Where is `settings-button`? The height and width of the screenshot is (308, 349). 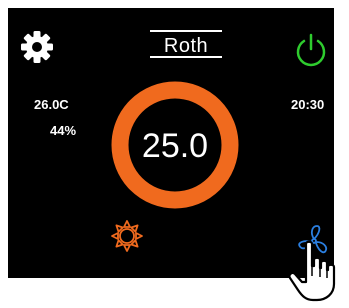 settings-button is located at coordinates (37, 47).